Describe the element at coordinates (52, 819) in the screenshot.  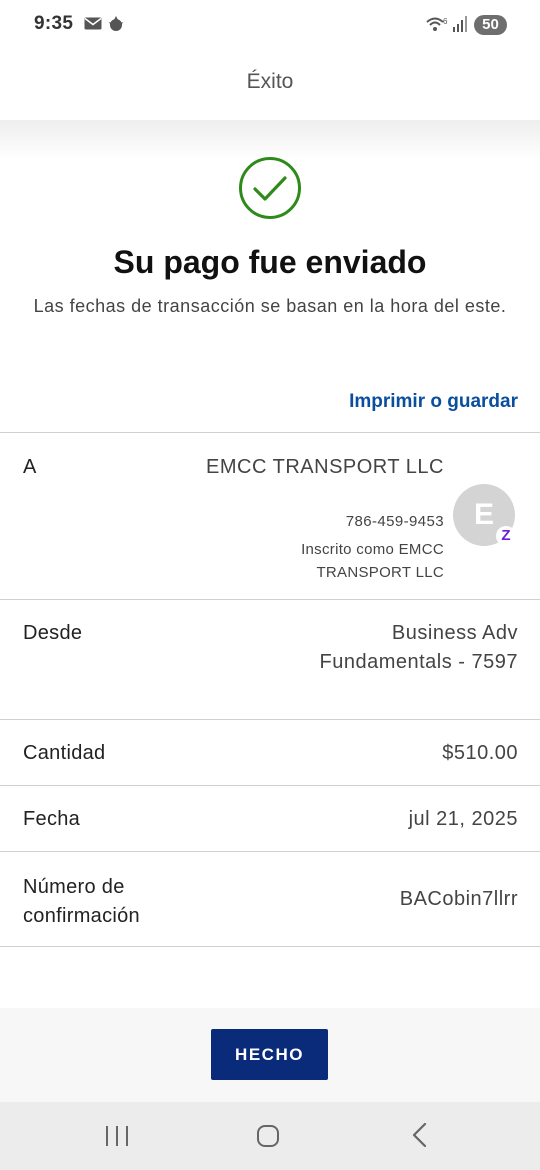
I see `date-label: Fecha` at that location.